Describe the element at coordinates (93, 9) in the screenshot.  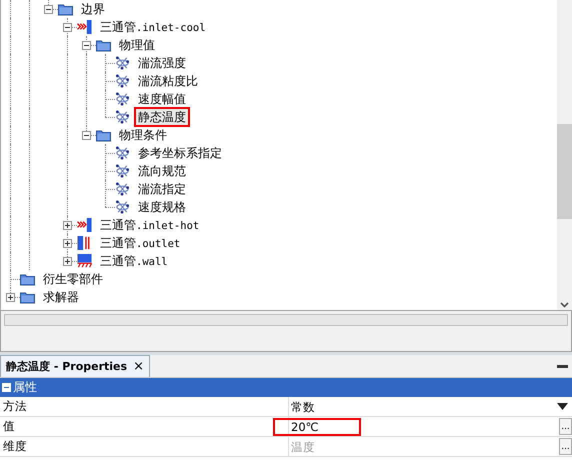
I see `tree-item: 边界` at that location.